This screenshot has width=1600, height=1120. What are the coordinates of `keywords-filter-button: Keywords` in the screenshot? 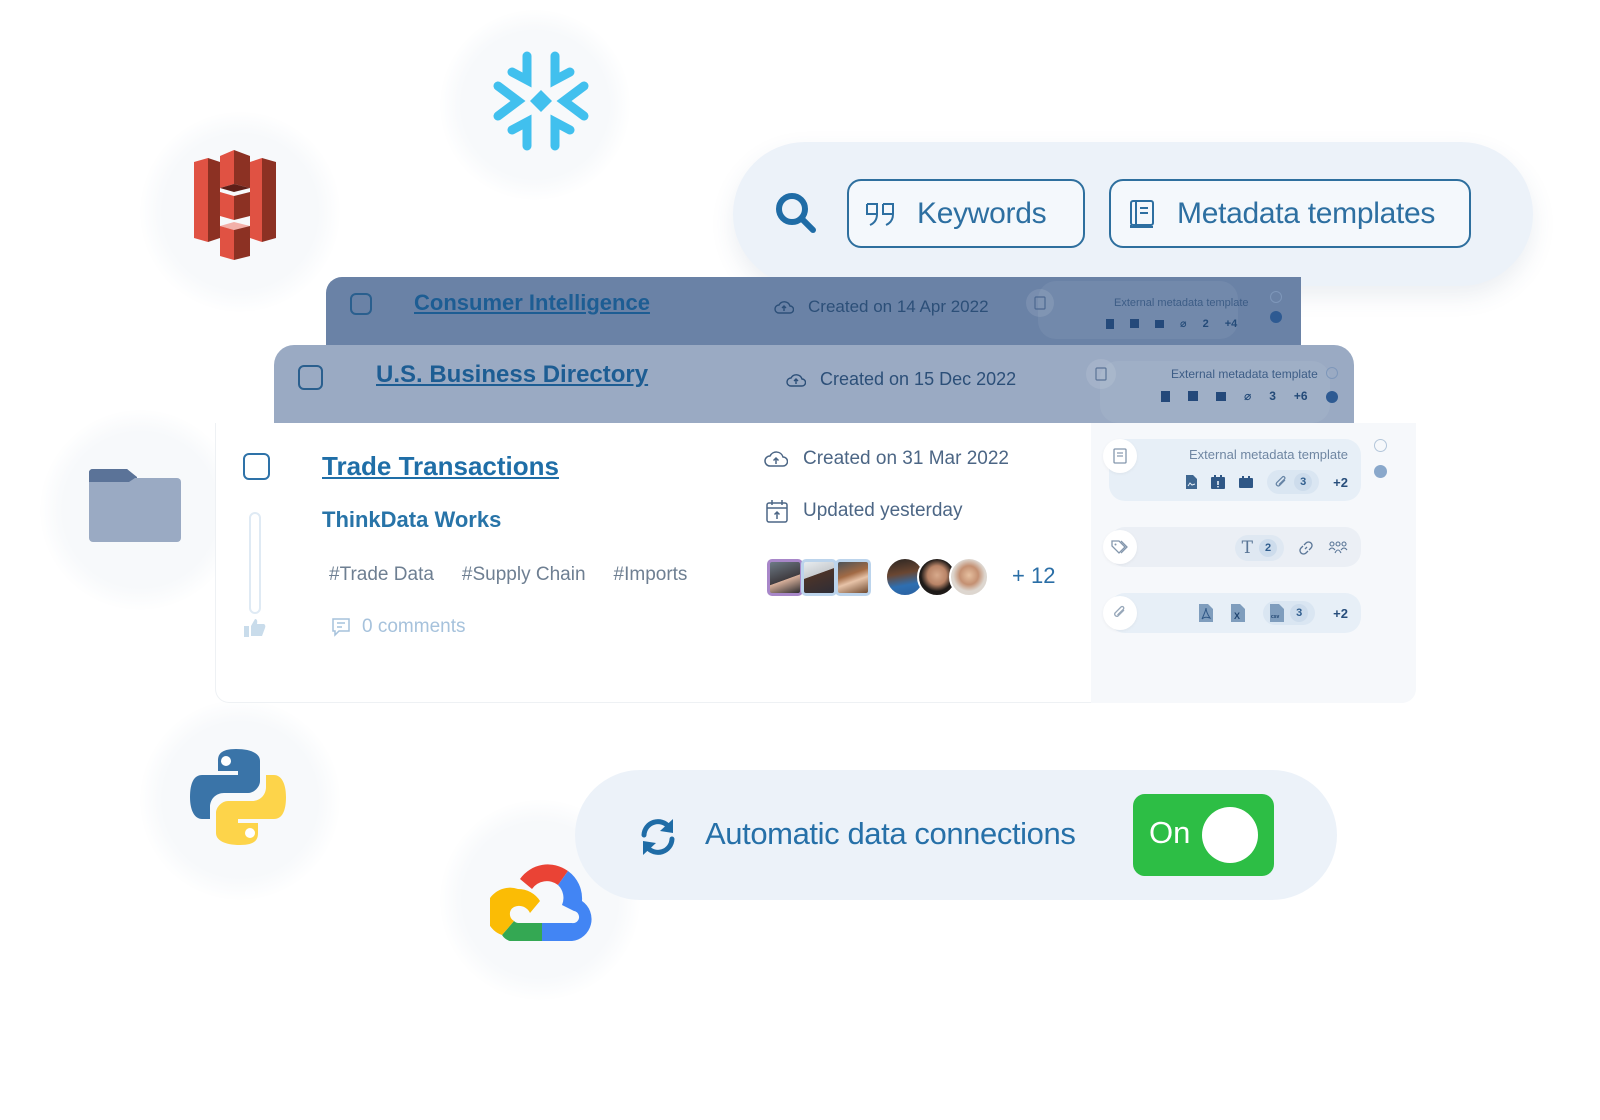 It's located at (966, 213).